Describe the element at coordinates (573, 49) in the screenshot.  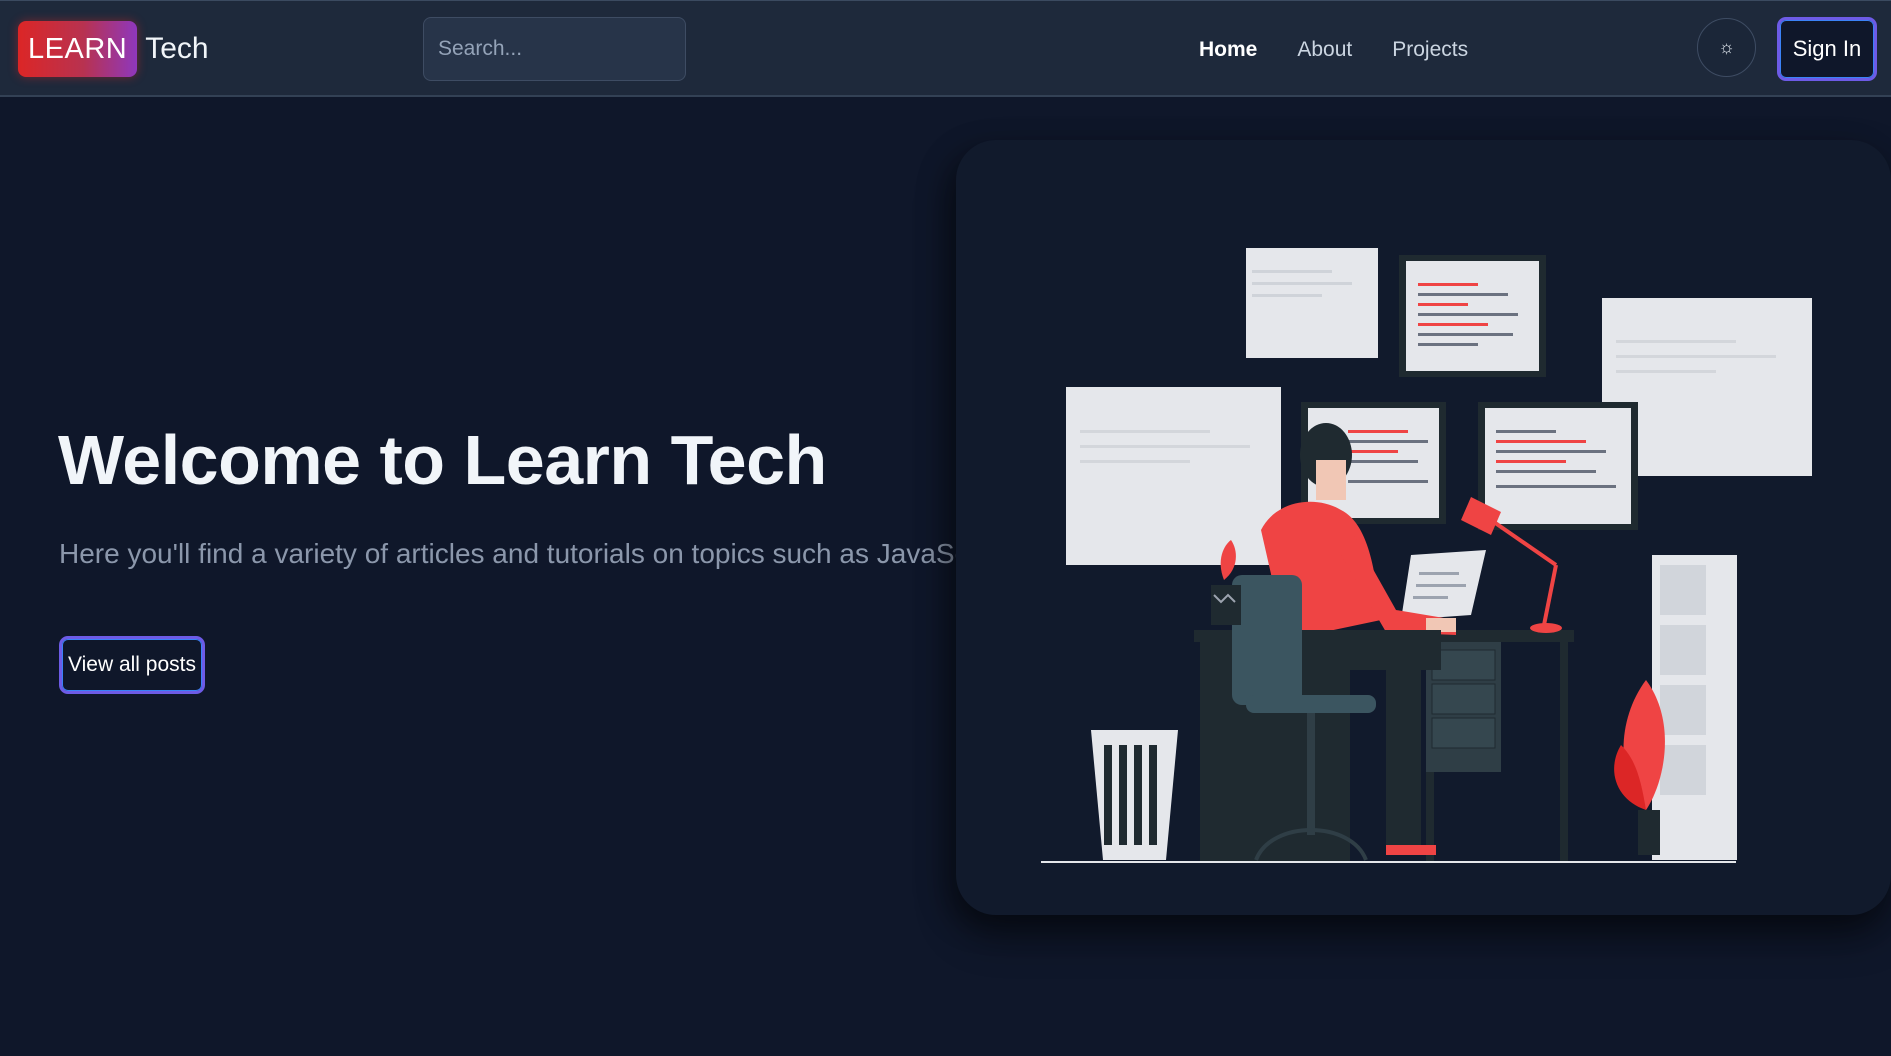
I see `search-input` at that location.